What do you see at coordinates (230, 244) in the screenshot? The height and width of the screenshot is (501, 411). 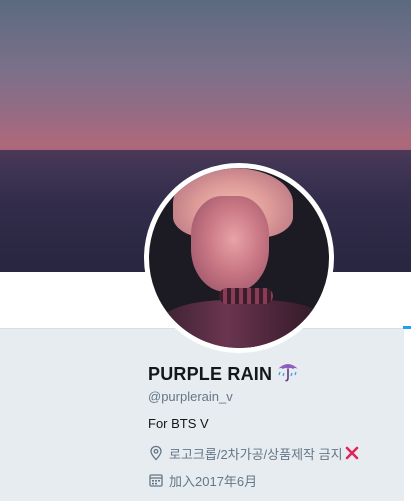 I see `avatar-face` at bounding box center [230, 244].